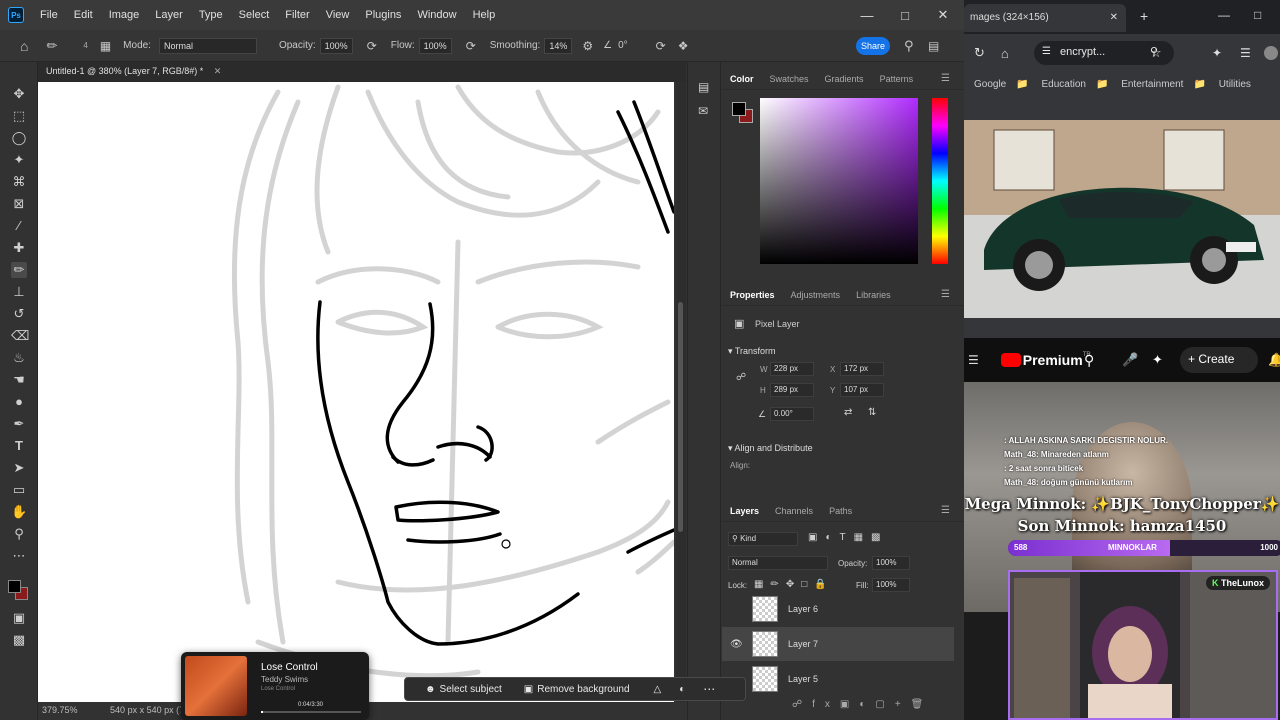  What do you see at coordinates (1217, 53) in the screenshot?
I see `extensions-icon: ✦` at bounding box center [1217, 53].